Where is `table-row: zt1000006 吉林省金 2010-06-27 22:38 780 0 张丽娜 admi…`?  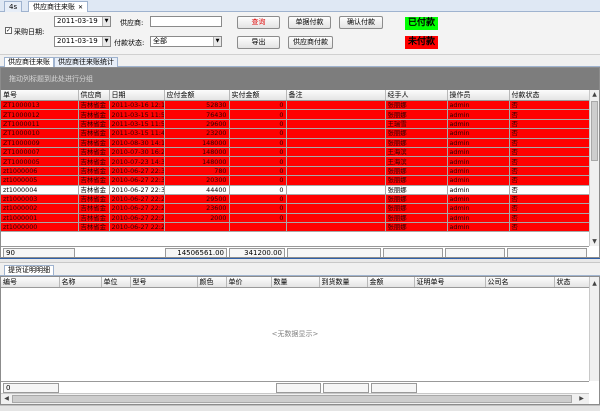
table-row: zt1000006 吉林省金 2010-06-27 22:38 780 0 张丽娜 admi… is located at coordinates (295, 171).